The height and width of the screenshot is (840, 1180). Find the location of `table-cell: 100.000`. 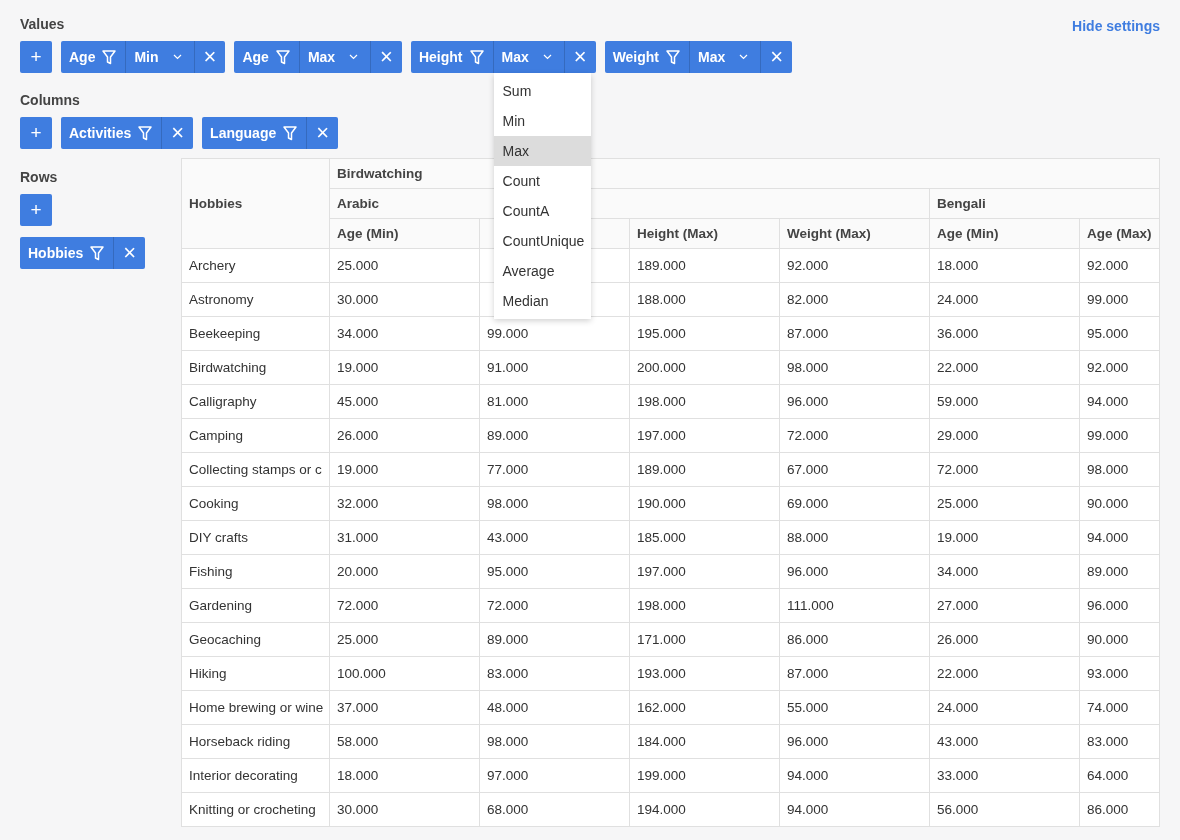

table-cell: 100.000 is located at coordinates (404, 673).